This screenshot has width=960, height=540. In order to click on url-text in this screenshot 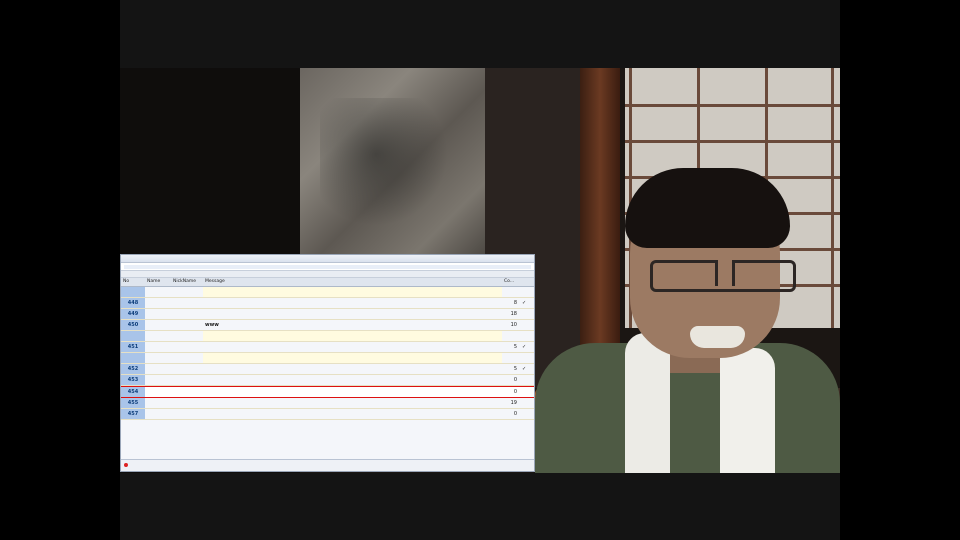, I will do `click(327, 266)`.